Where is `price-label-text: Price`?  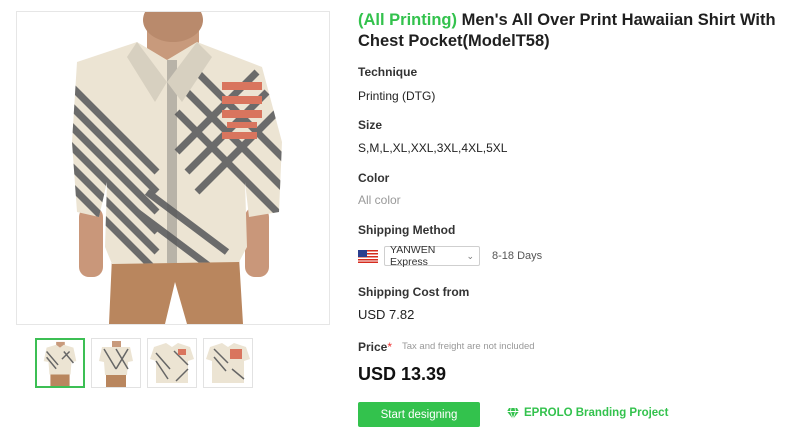
price-label-text: Price is located at coordinates (373, 347).